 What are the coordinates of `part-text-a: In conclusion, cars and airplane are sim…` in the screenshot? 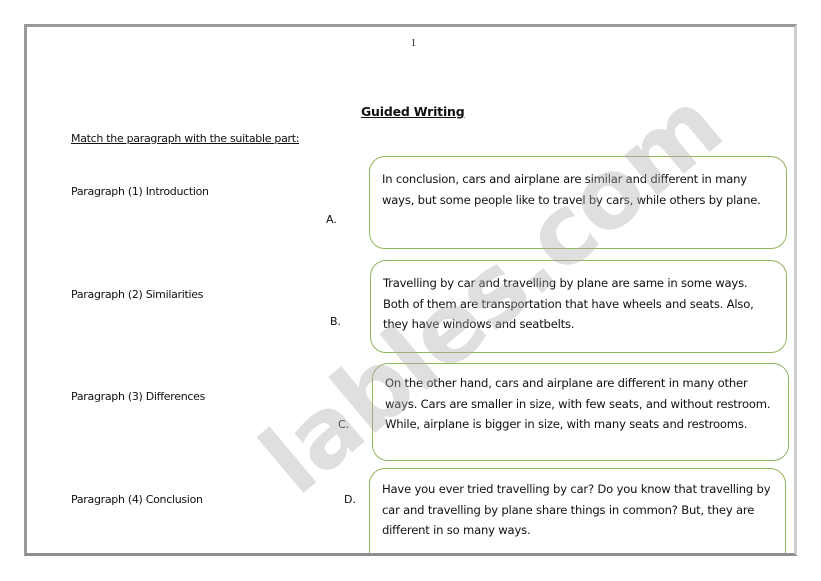 It's located at (571, 189).